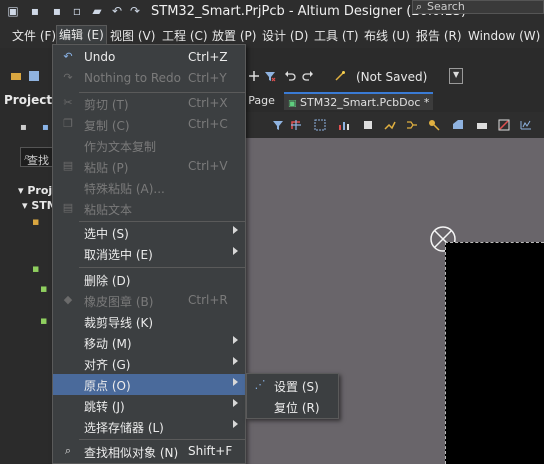  I want to click on menu-origin: 原点 (O), so click(149, 384).